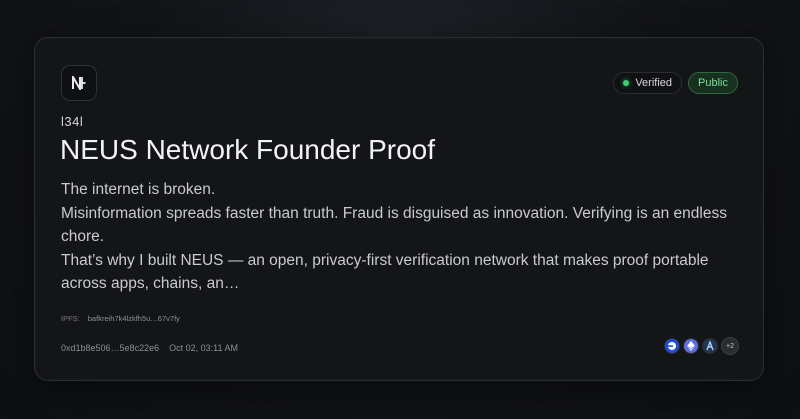  I want to click on ipfs-hash-link: bafkreih7k4lzkfh5u…67v7fy, so click(134, 318).